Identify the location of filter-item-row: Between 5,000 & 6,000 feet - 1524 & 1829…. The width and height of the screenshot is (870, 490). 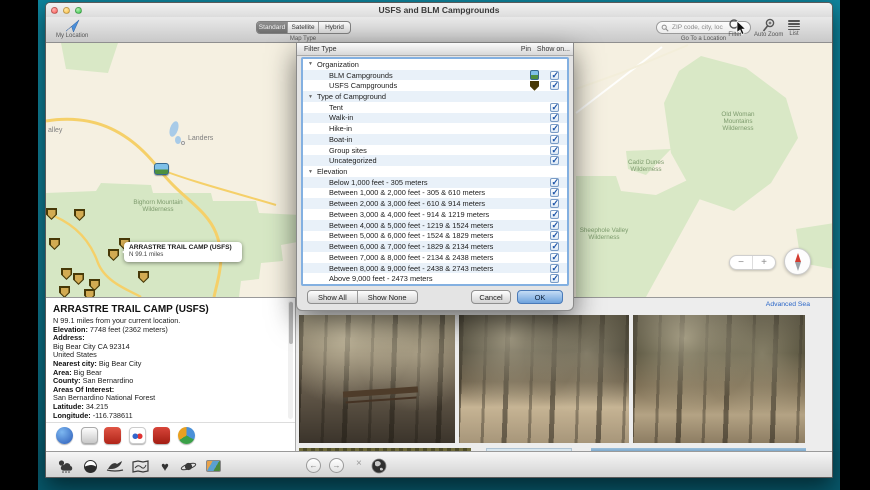
(435, 235).